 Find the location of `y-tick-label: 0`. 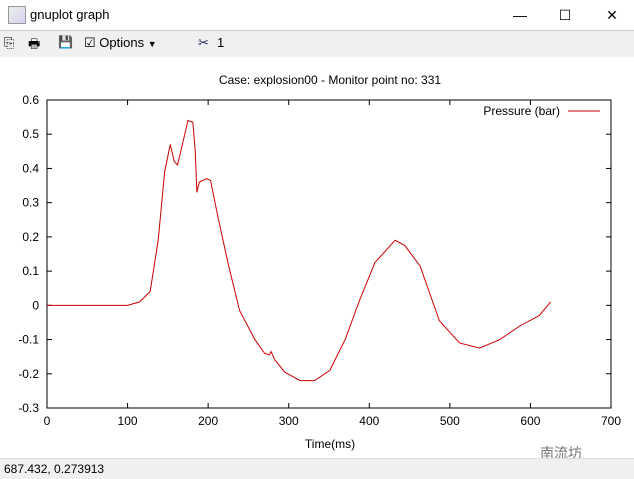

y-tick-label: 0 is located at coordinates (35, 305).